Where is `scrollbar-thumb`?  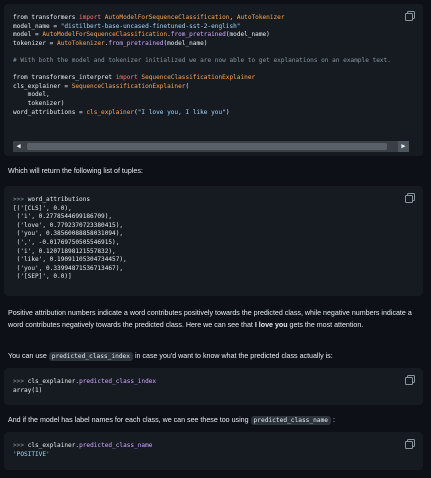
scrollbar-thumb is located at coordinates (207, 146).